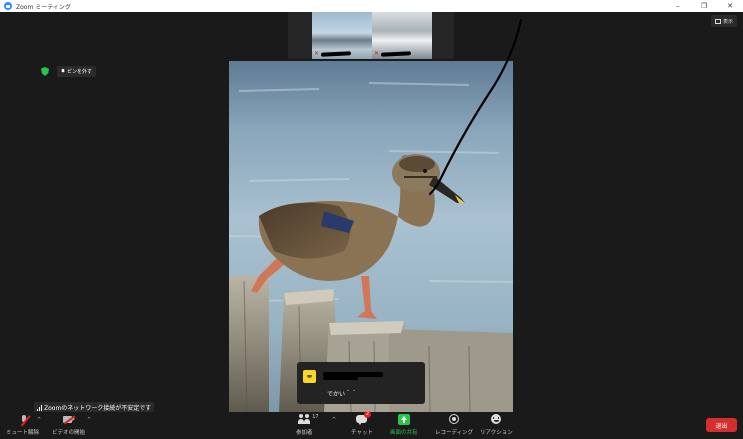  Describe the element at coordinates (39, 407) in the screenshot. I see `signal-bars-icon` at that location.